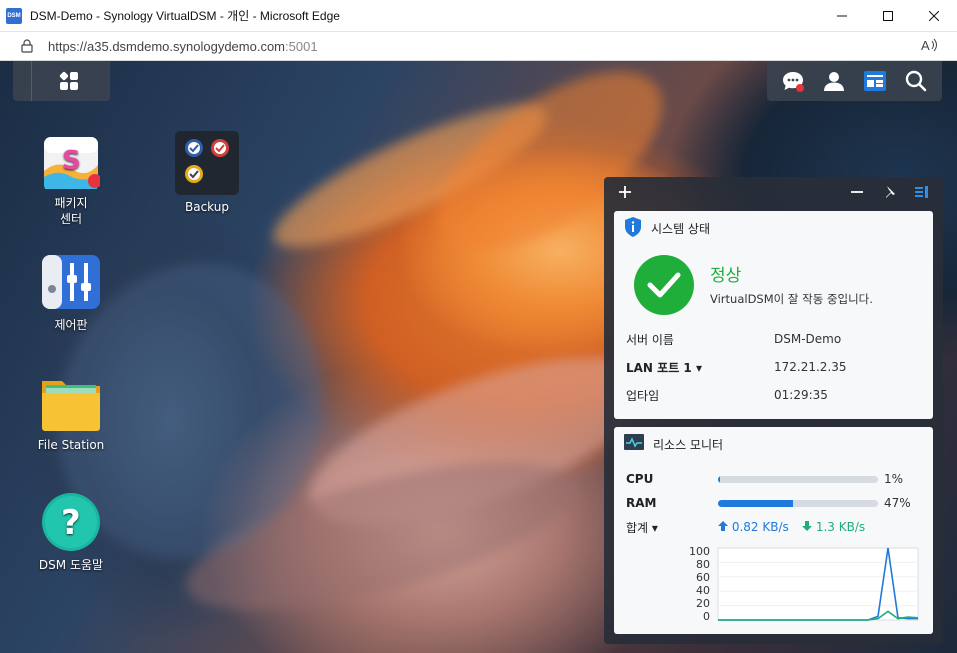 The image size is (957, 653). I want to click on dsm-help-label: DSM 도움말, so click(71, 565).